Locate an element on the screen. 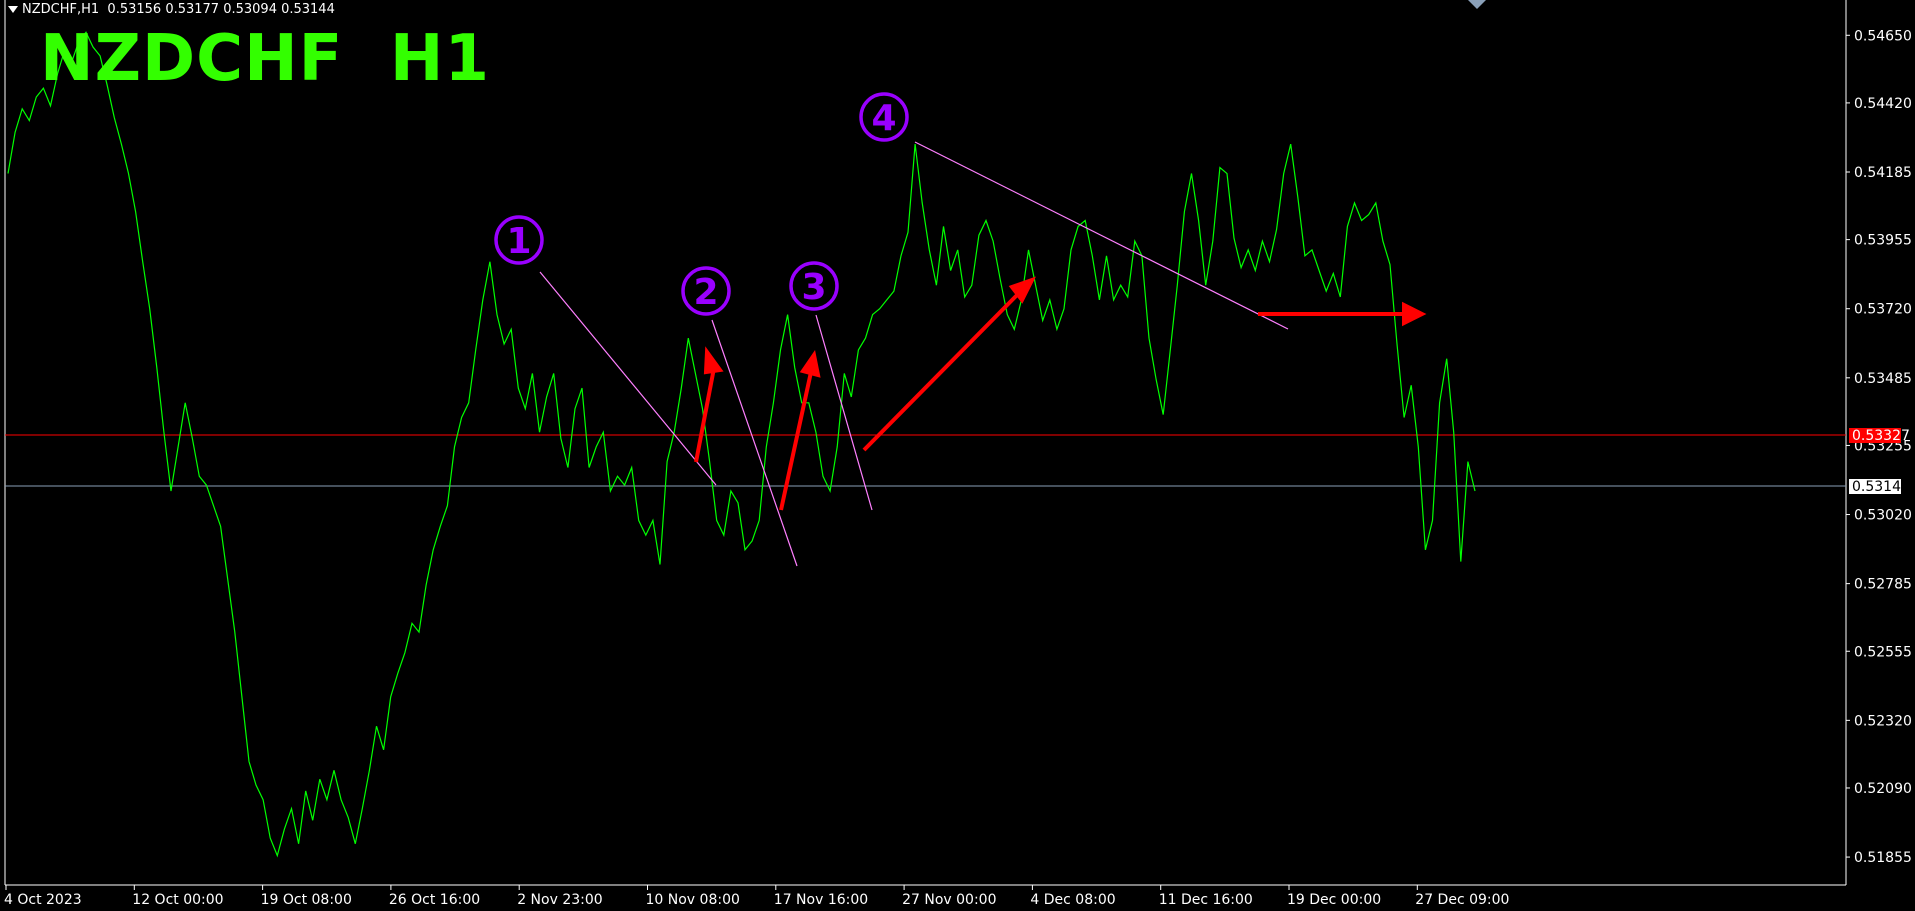  dropdown-triangle-icon is located at coordinates (13, 9).